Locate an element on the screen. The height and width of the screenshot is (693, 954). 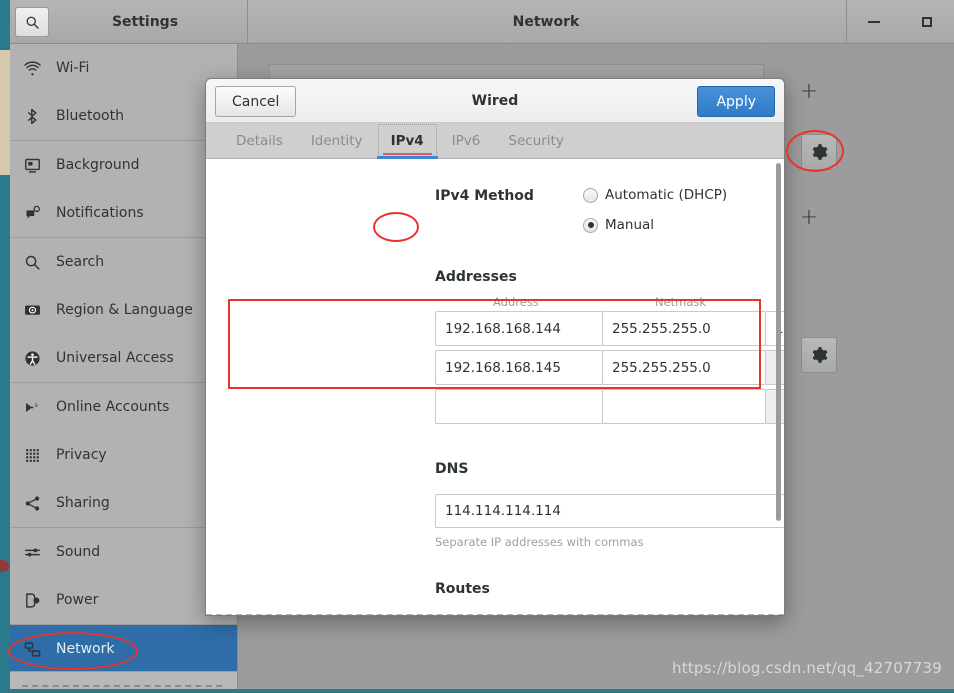
radio-automatic-dhcp: Automatic (DHCP) is located at coordinates (655, 195).